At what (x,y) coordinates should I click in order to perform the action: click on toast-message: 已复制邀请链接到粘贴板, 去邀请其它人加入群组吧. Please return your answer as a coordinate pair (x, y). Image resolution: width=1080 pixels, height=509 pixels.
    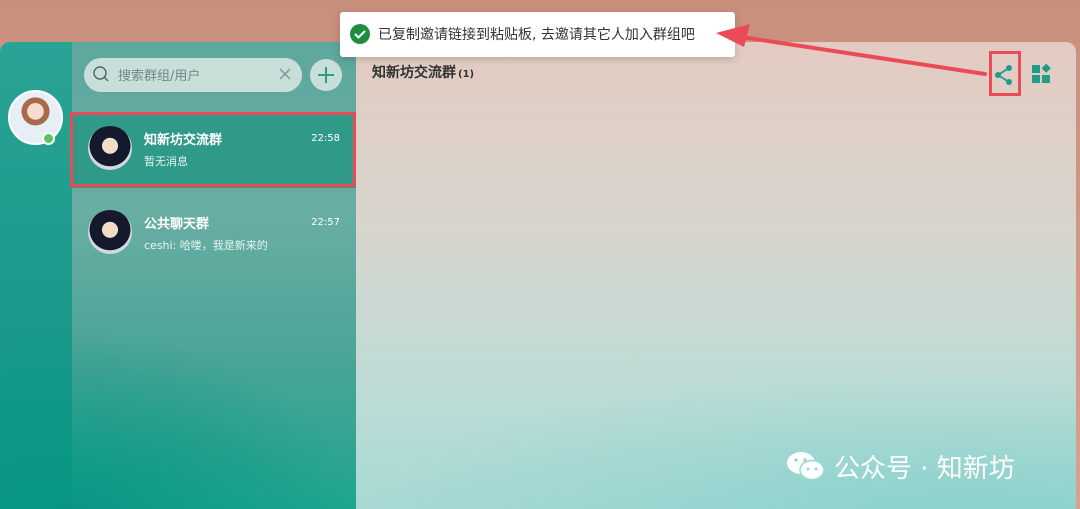
    Looking at the image, I should click on (536, 35).